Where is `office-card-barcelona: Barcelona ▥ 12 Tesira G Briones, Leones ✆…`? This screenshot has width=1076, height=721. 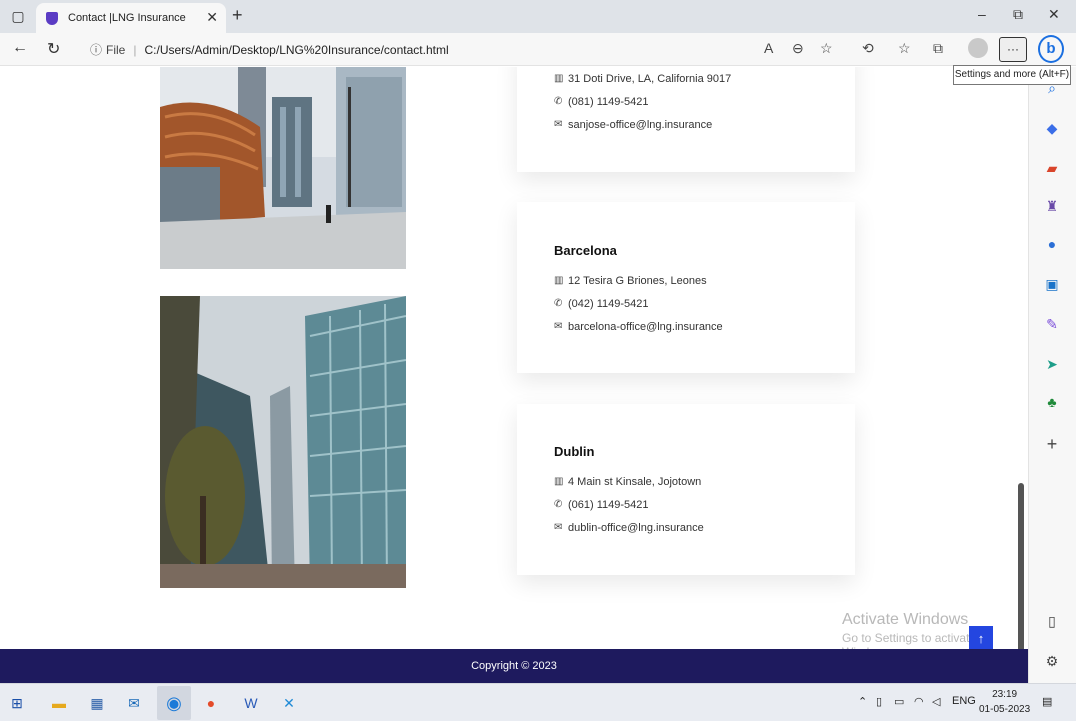 office-card-barcelona: Barcelona ▥ 12 Tesira G Briones, Leones ✆… is located at coordinates (686, 287).